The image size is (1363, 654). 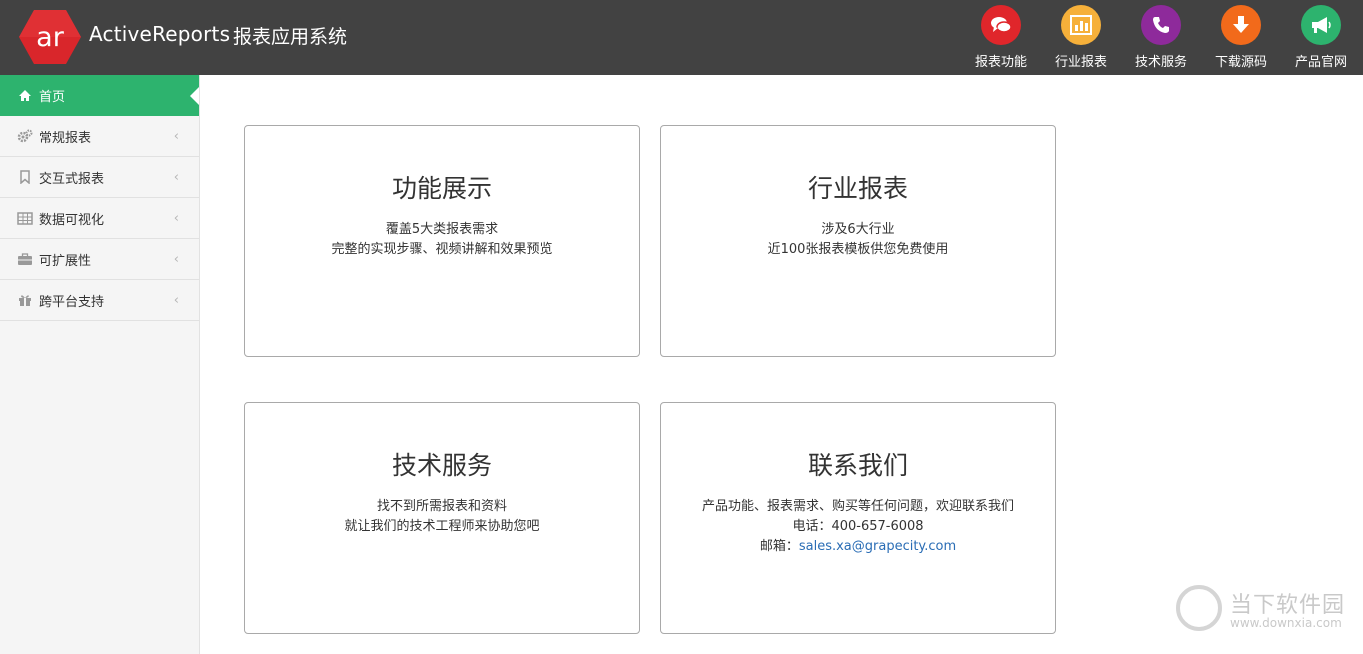 I want to click on app-subtitle: 报表应用系统, so click(x=290, y=37).